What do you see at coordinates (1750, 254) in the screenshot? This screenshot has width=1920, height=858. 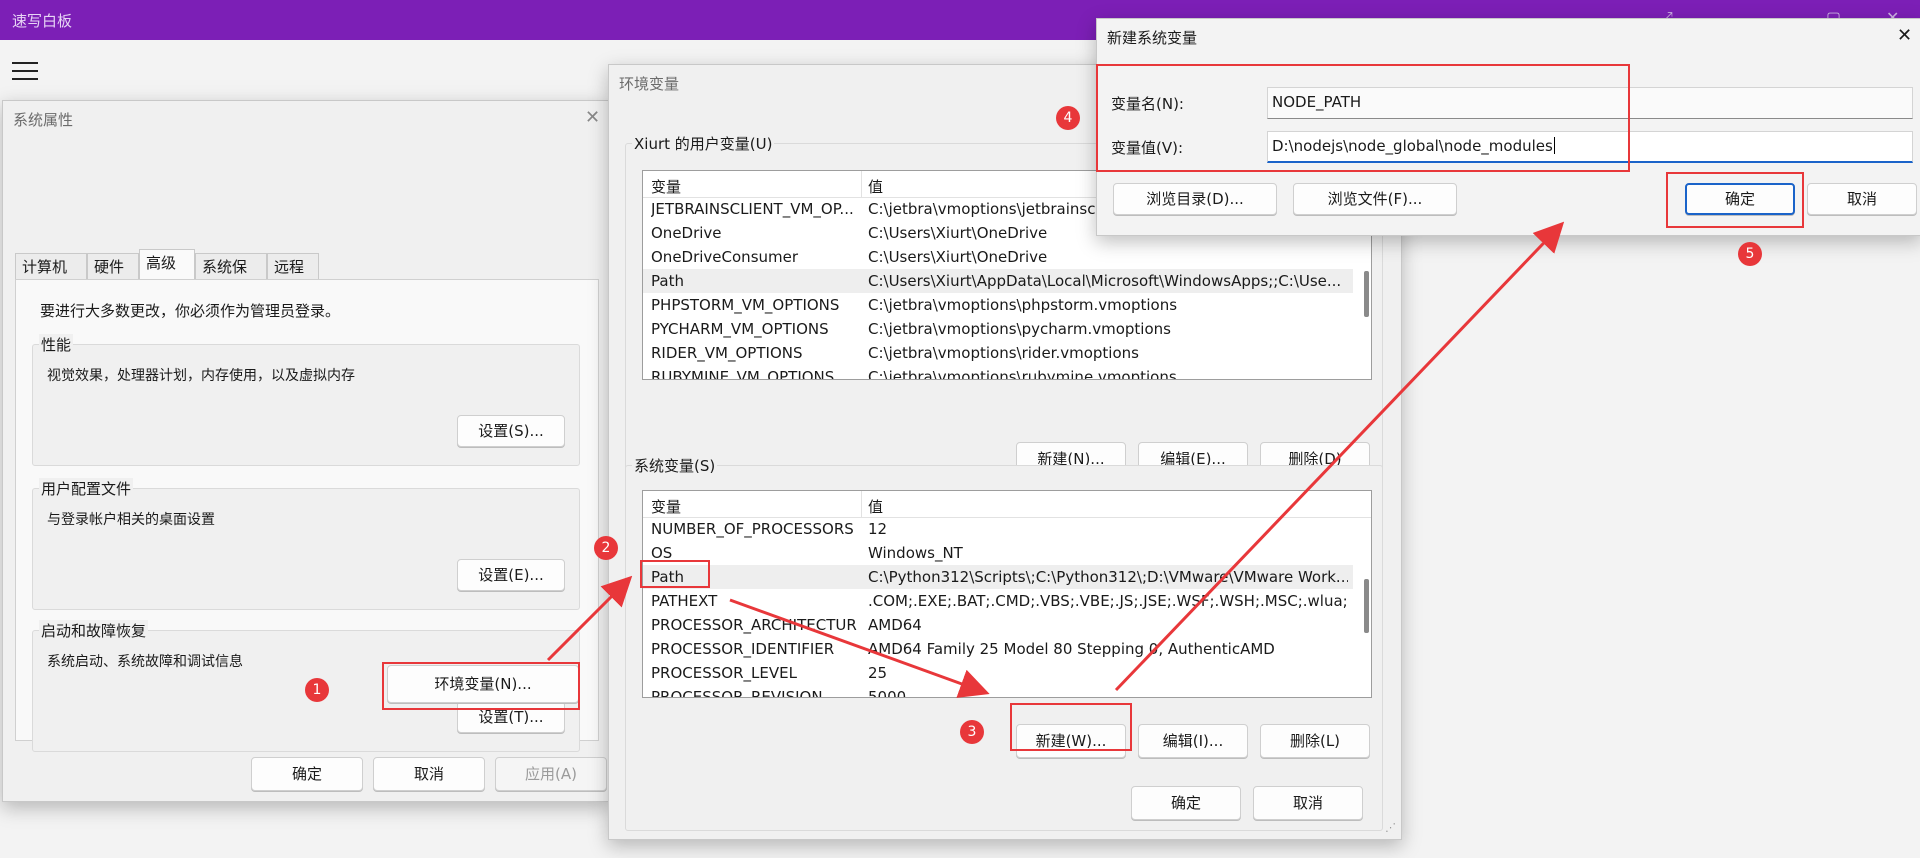 I see `step-marker-5: 5` at bounding box center [1750, 254].